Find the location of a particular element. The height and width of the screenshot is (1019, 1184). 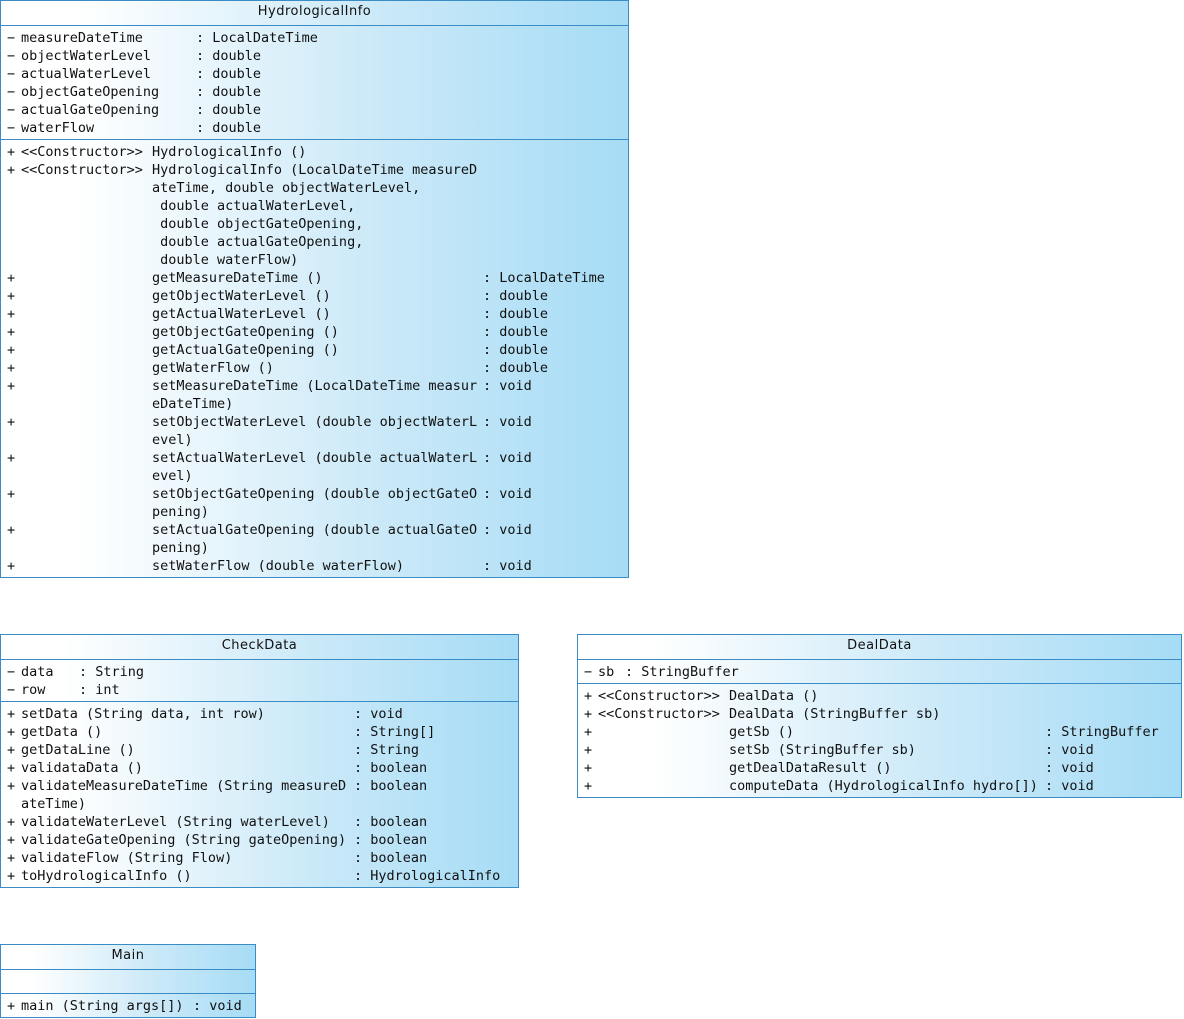

operation-row: + toHydrologicalInfo (): HydrologicalInfo is located at coordinates (259, 876).